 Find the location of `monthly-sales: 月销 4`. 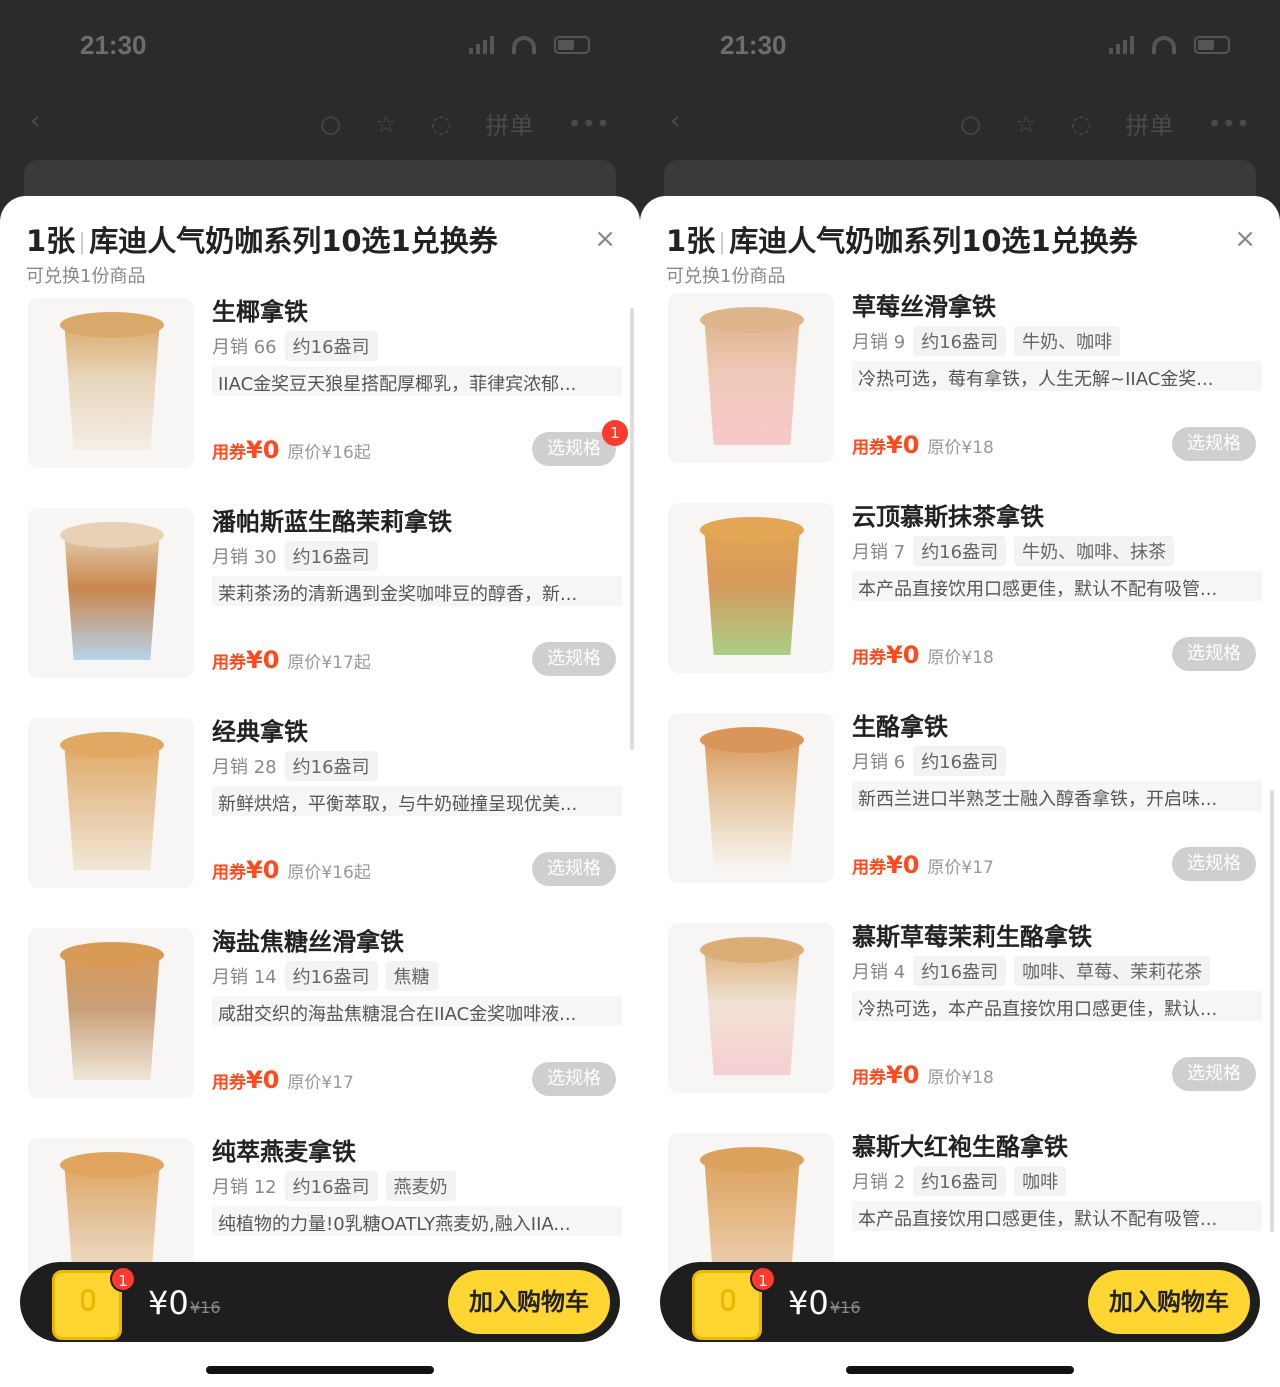

monthly-sales: 月销 4 is located at coordinates (879, 972).